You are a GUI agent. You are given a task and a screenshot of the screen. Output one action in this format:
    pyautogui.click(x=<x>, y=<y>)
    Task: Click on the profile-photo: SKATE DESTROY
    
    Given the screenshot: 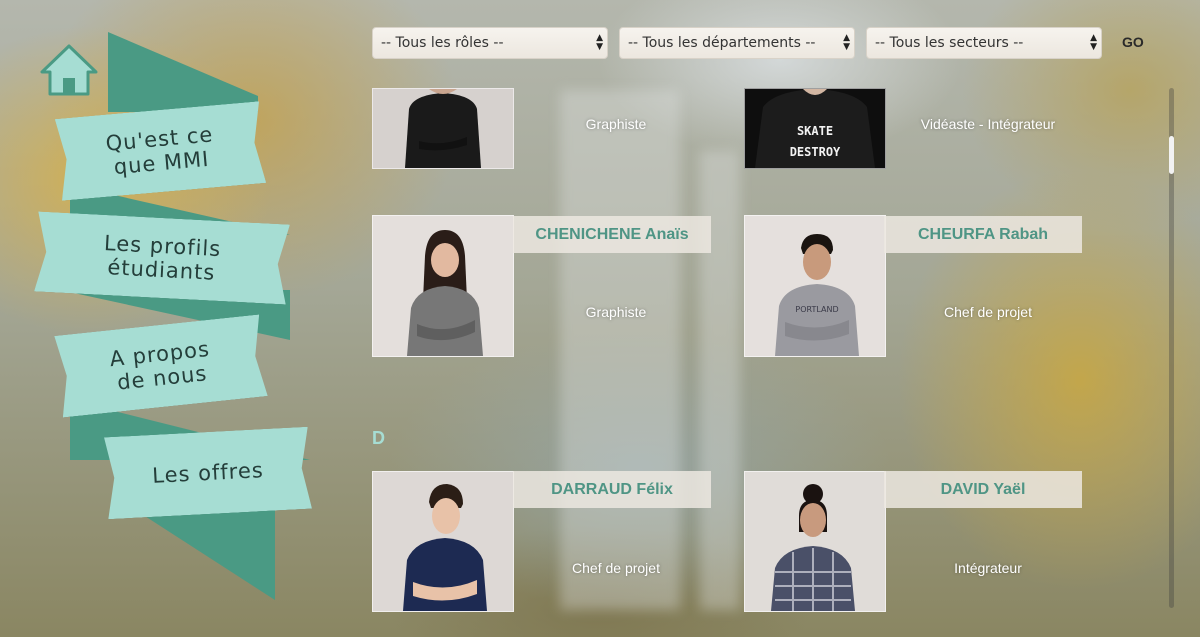 What is the action you would take?
    pyautogui.click(x=815, y=128)
    